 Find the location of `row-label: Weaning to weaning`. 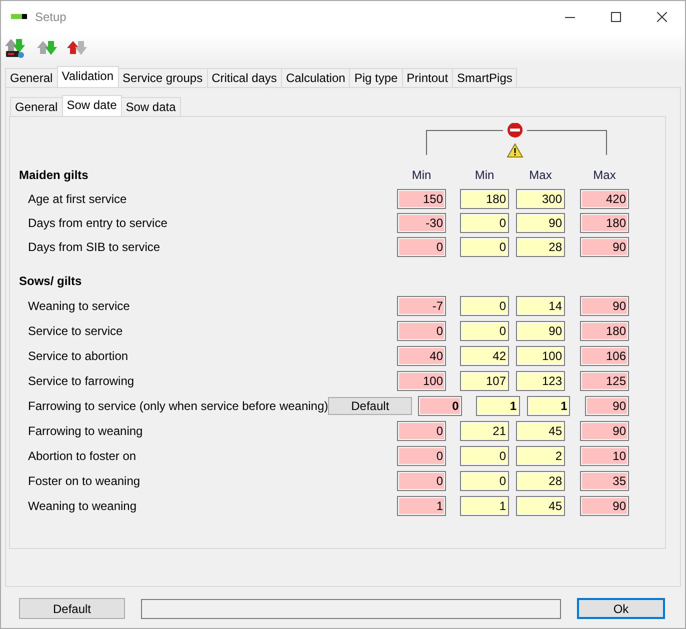

row-label: Weaning to weaning is located at coordinates (82, 506).